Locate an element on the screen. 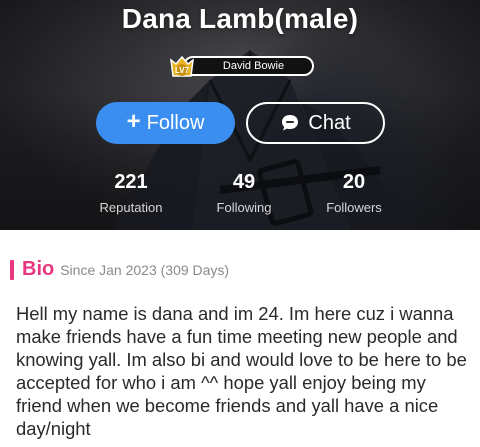 The height and width of the screenshot is (447, 480). chat-button: Chat is located at coordinates (315, 123).